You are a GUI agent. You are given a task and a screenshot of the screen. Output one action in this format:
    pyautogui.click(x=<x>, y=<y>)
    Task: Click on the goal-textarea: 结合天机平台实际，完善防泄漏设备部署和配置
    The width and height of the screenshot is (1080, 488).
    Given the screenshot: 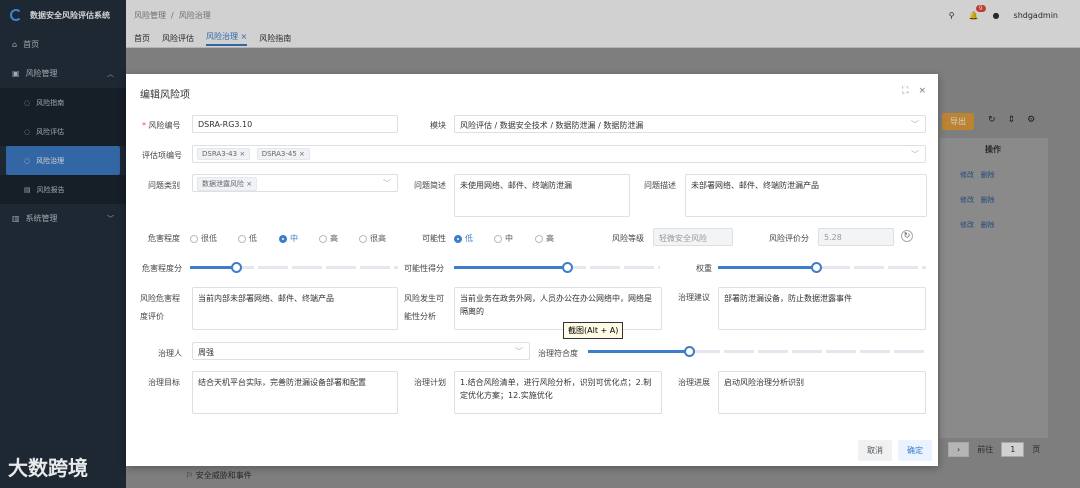 What is the action you would take?
    pyautogui.click(x=295, y=392)
    